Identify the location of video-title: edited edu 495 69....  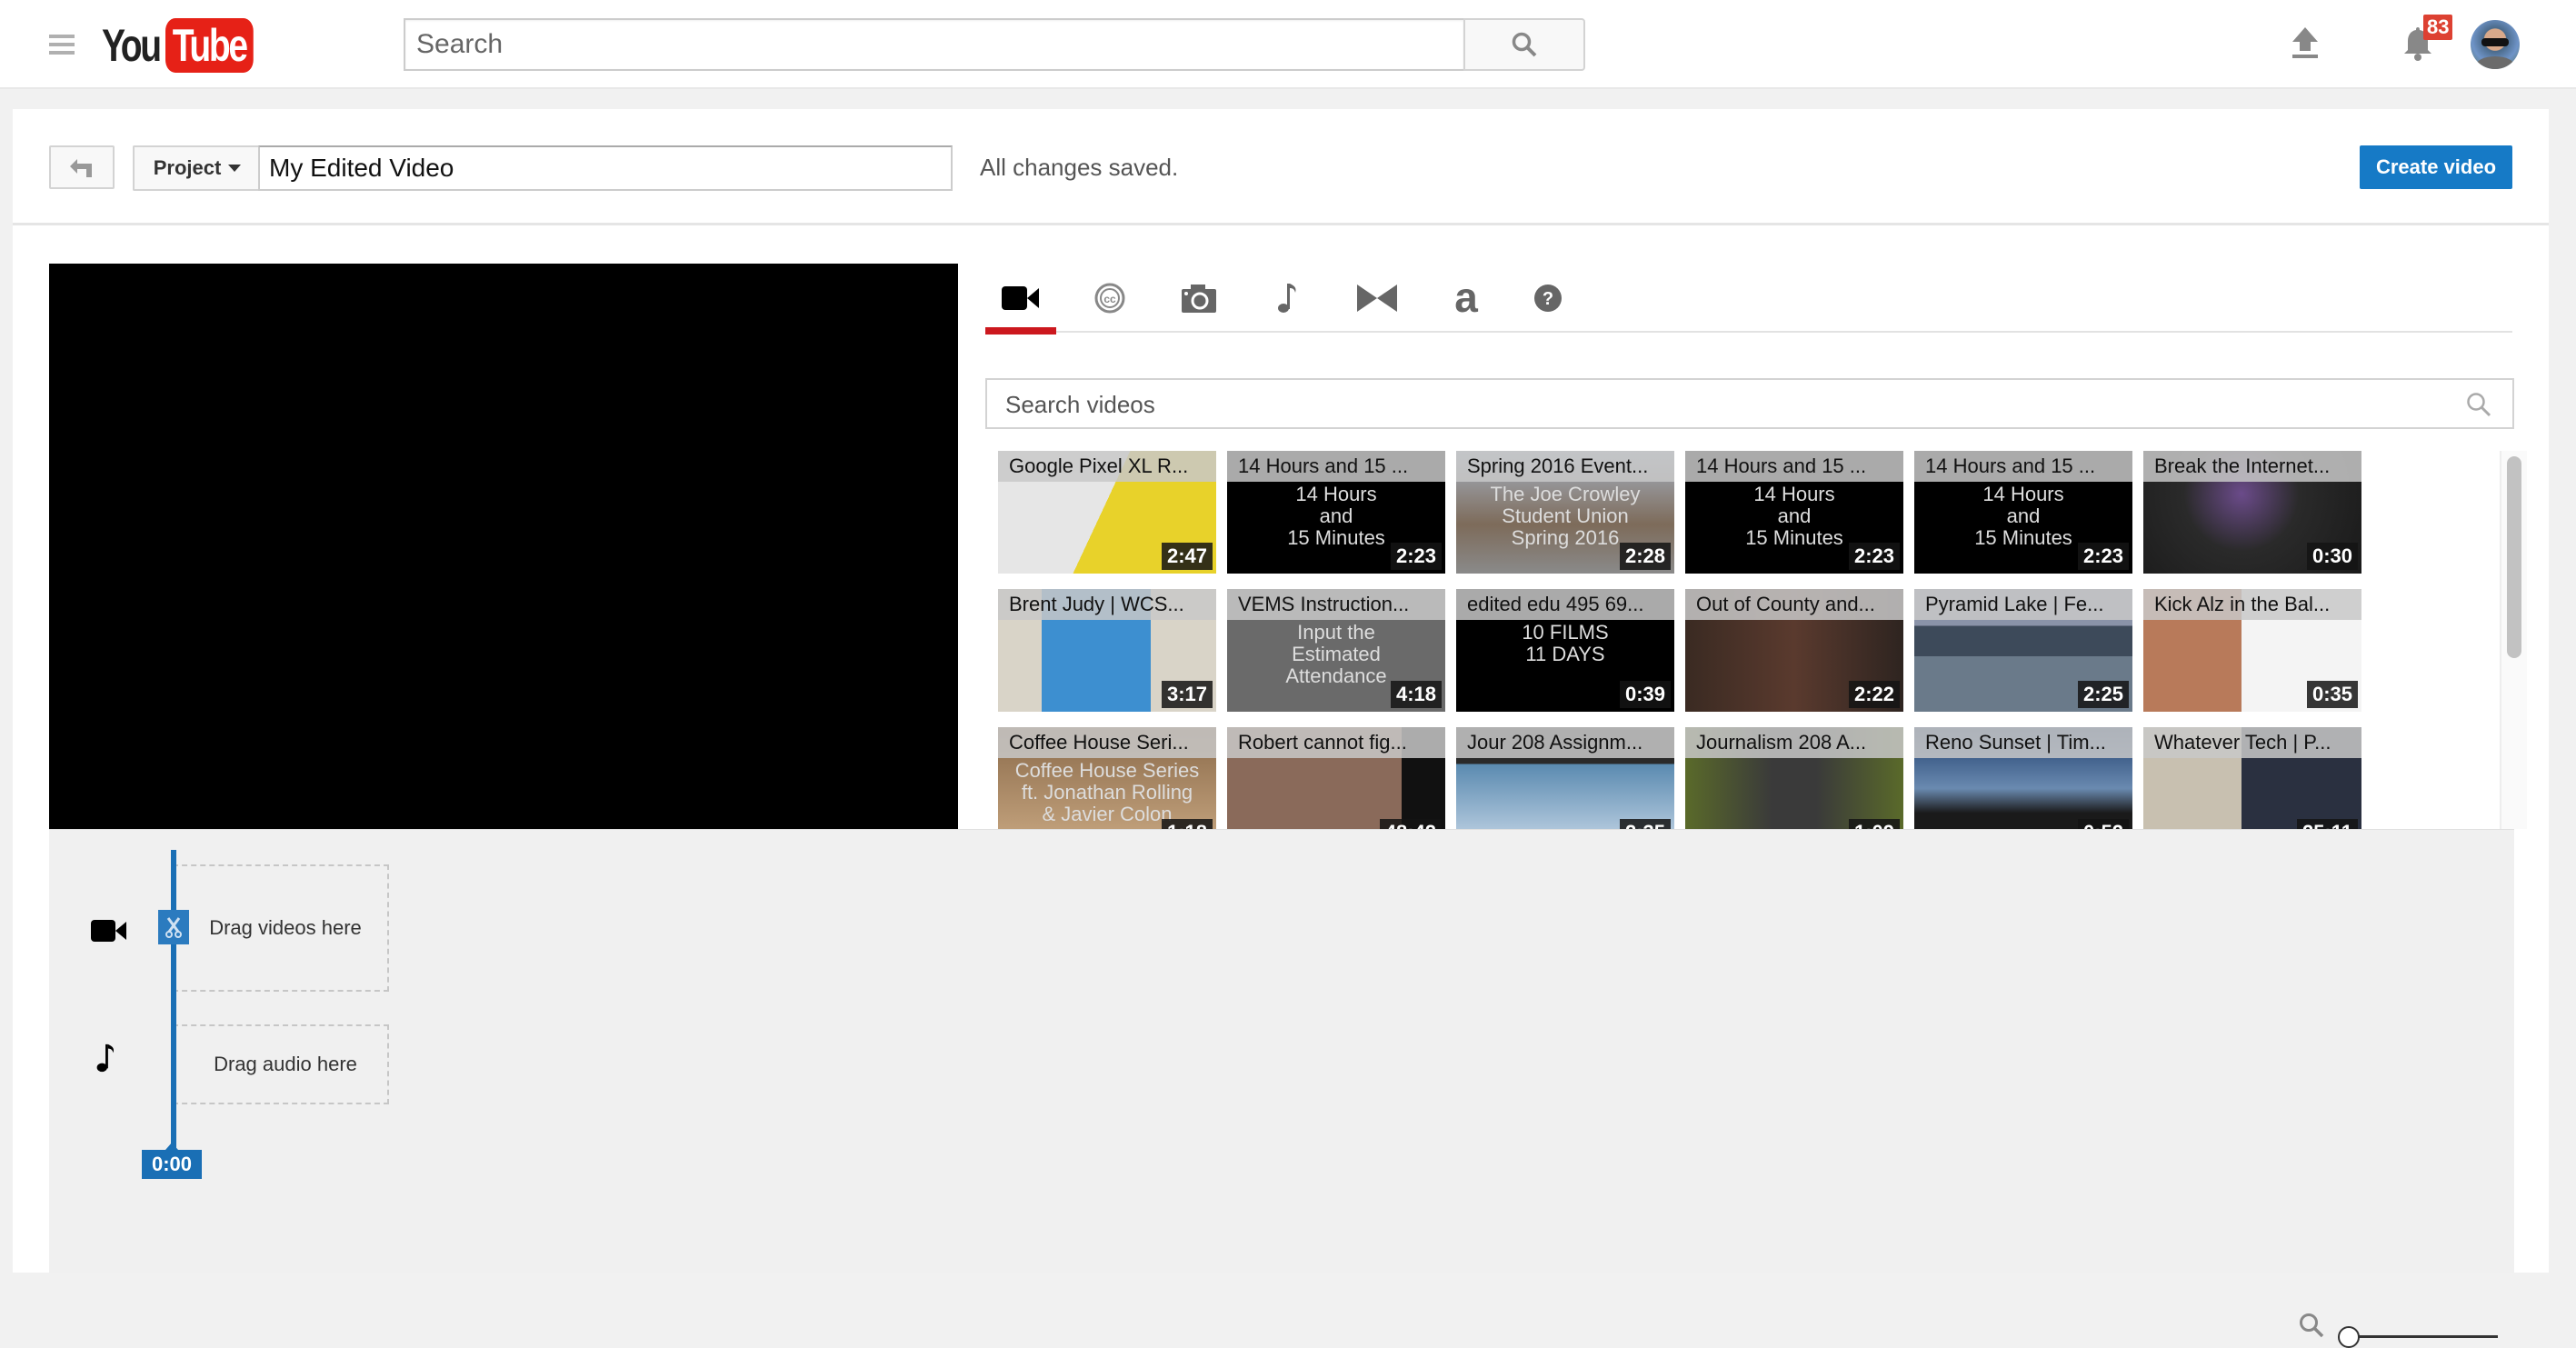
(1565, 605).